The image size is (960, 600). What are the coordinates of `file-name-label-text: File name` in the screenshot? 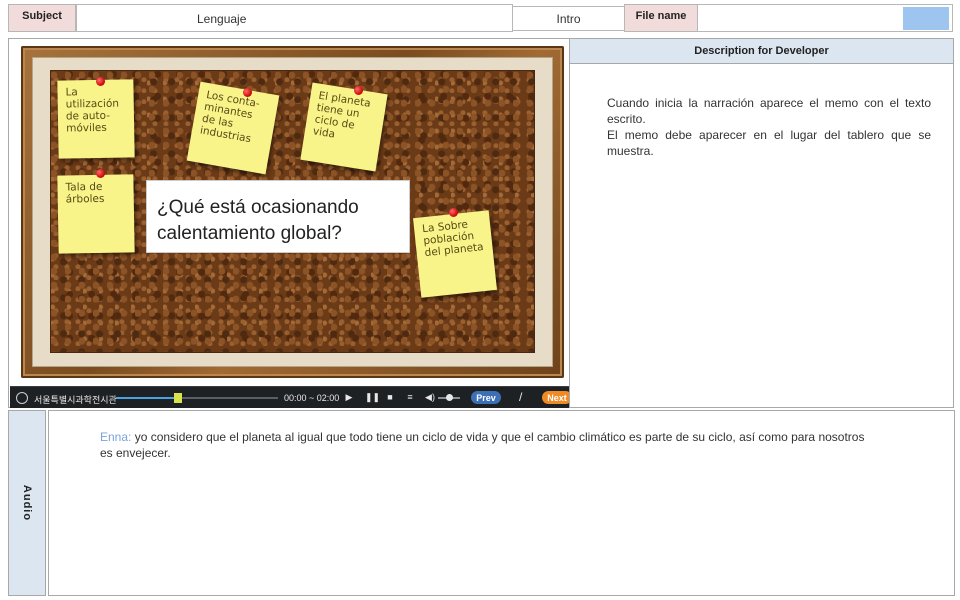 It's located at (661, 16).